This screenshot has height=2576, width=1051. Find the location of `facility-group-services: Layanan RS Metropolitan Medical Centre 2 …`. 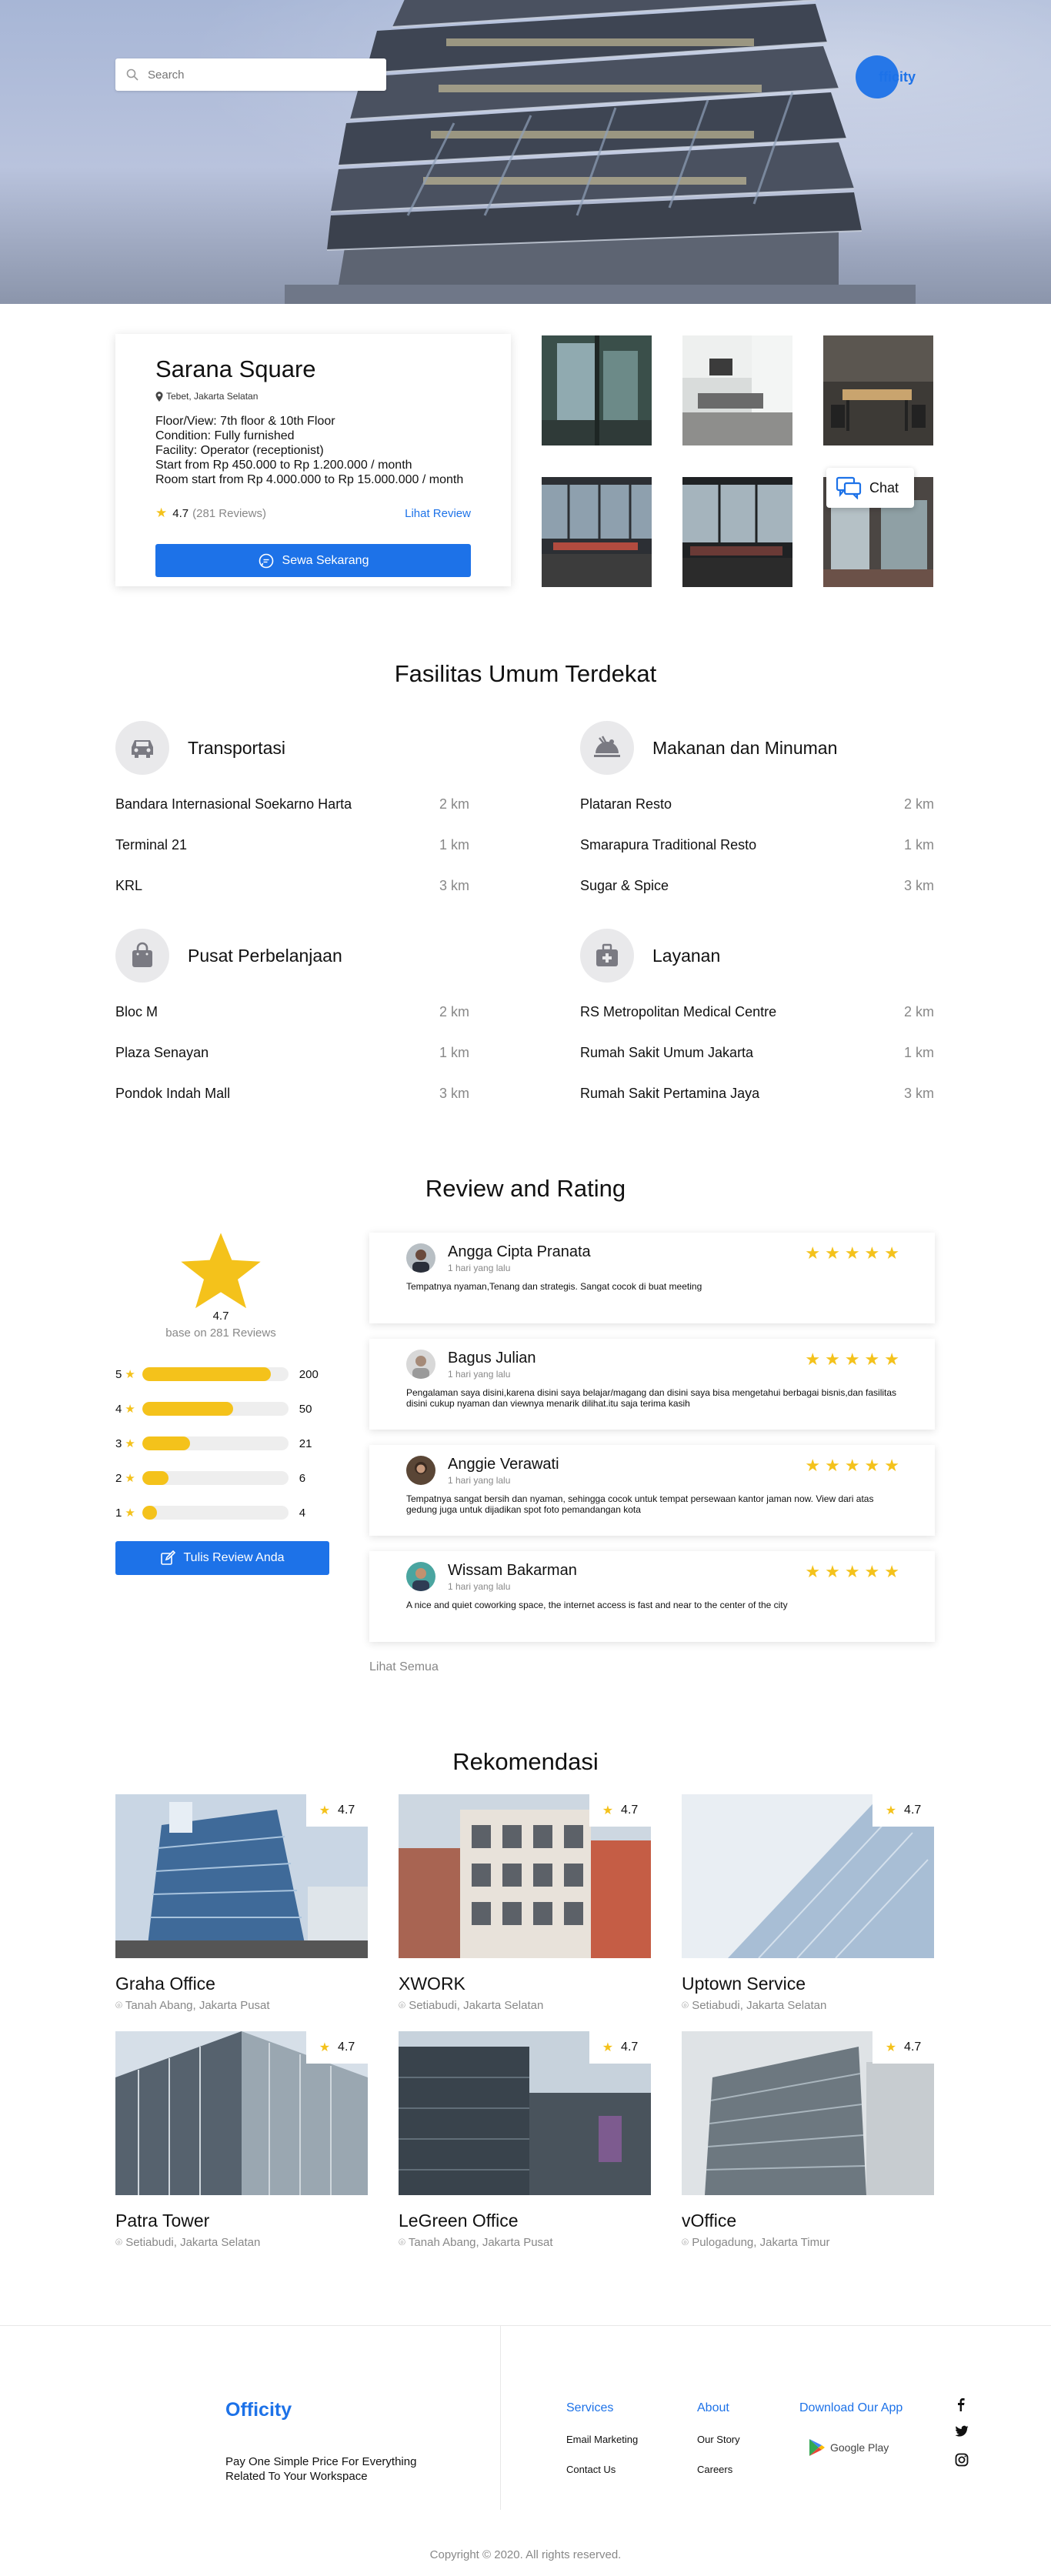

facility-group-services: Layanan RS Metropolitan Medical Centre 2 … is located at coordinates (757, 1016).